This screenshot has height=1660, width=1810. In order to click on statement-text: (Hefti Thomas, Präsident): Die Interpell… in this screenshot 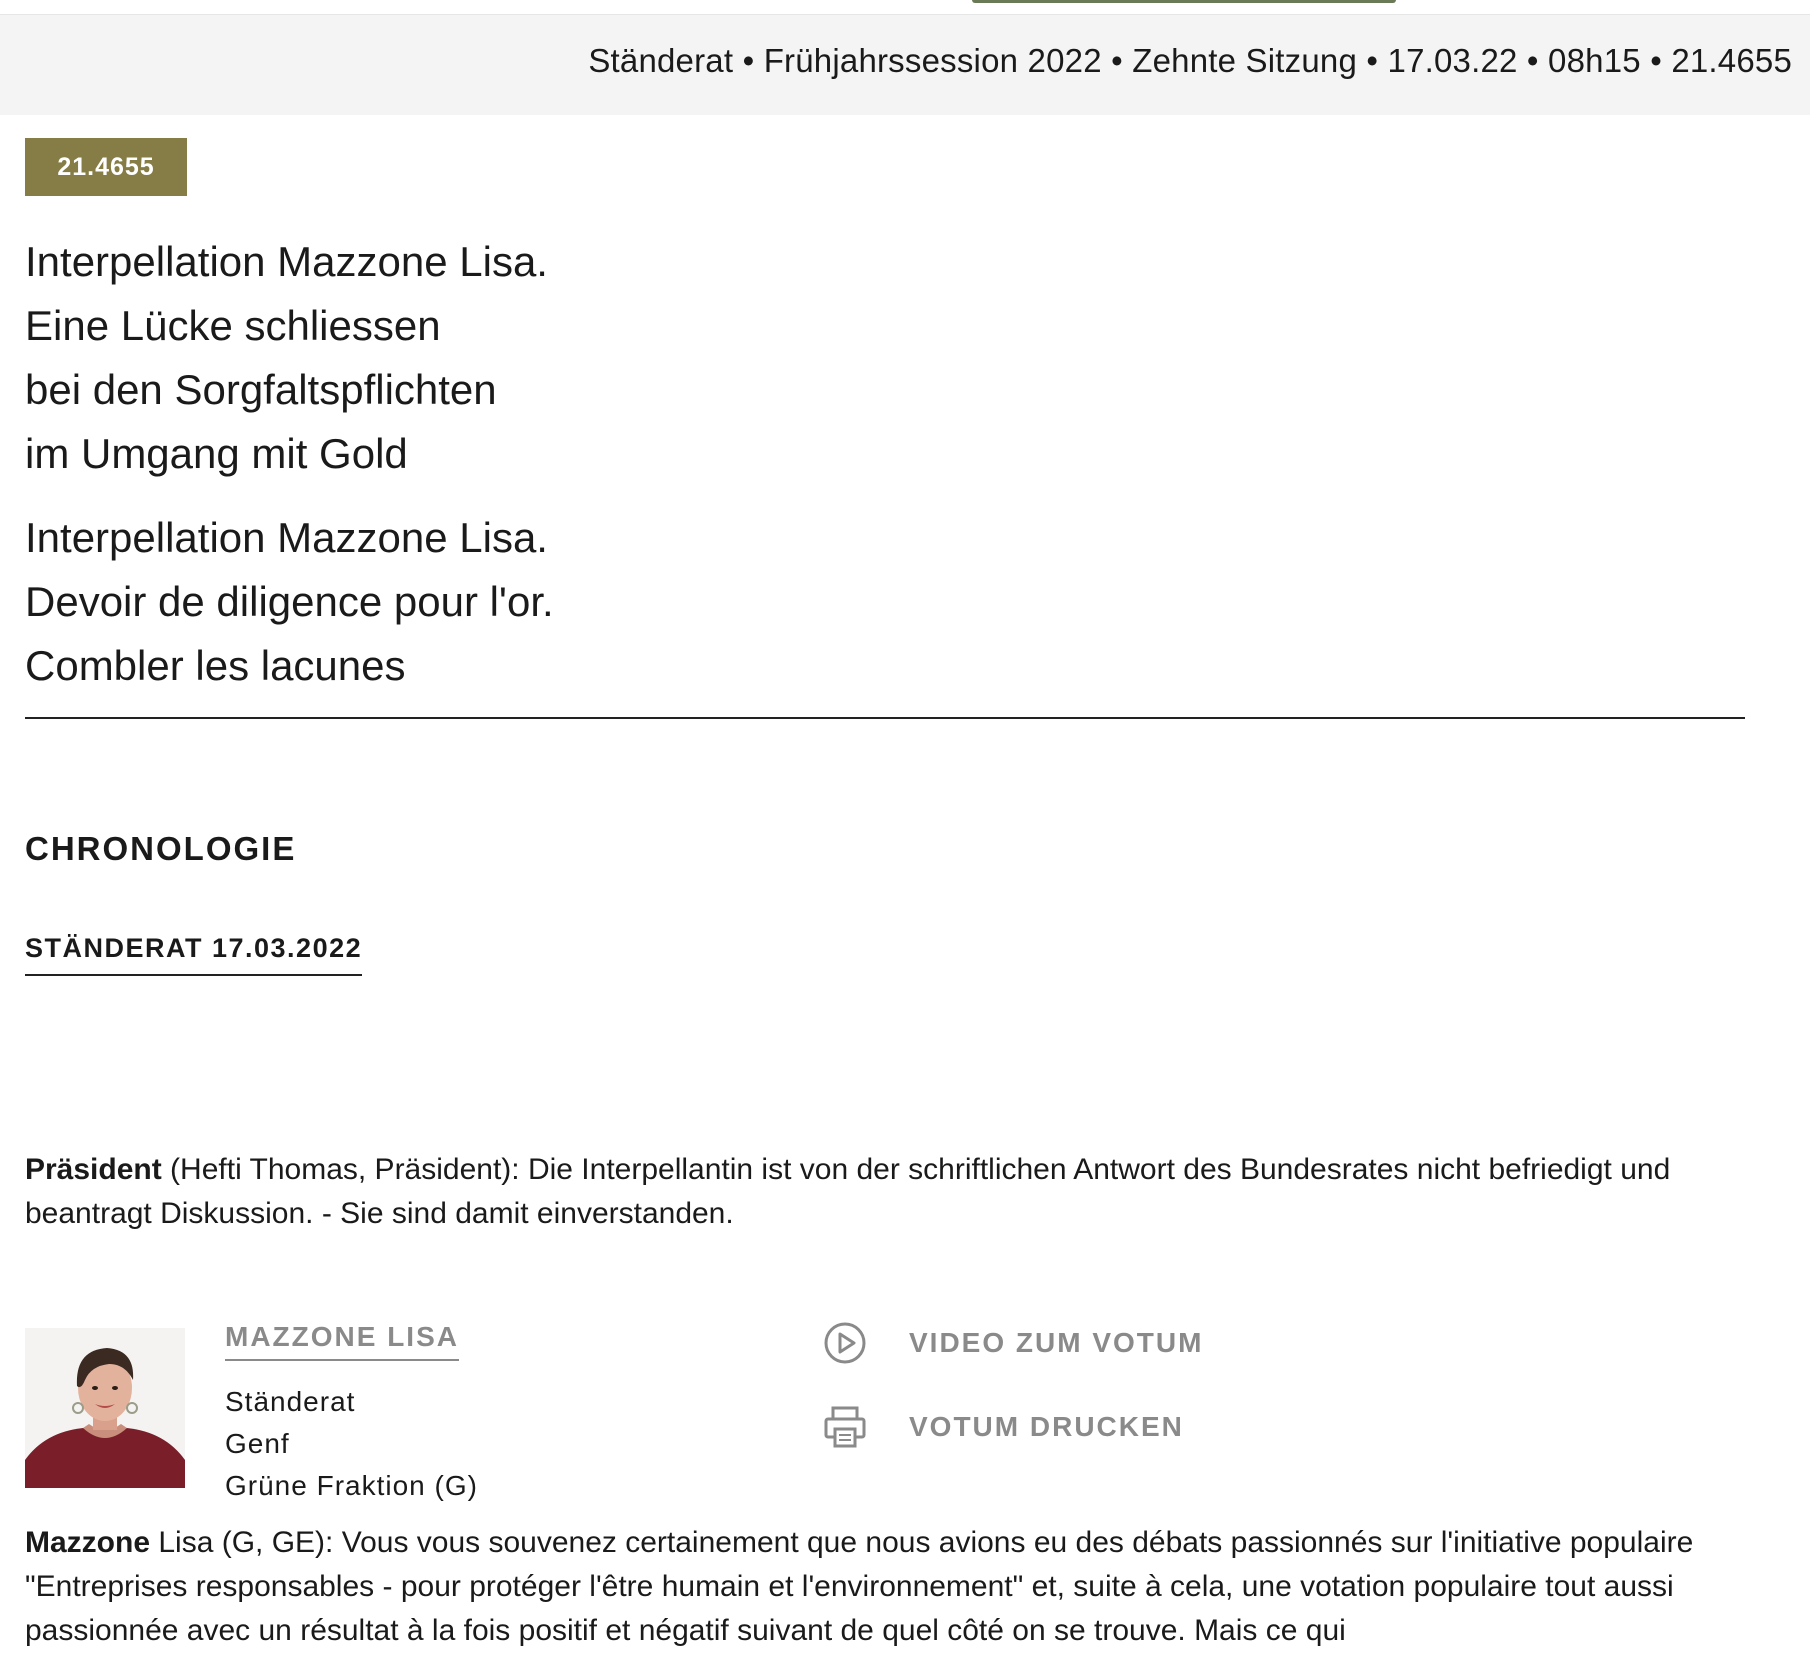, I will do `click(848, 1191)`.